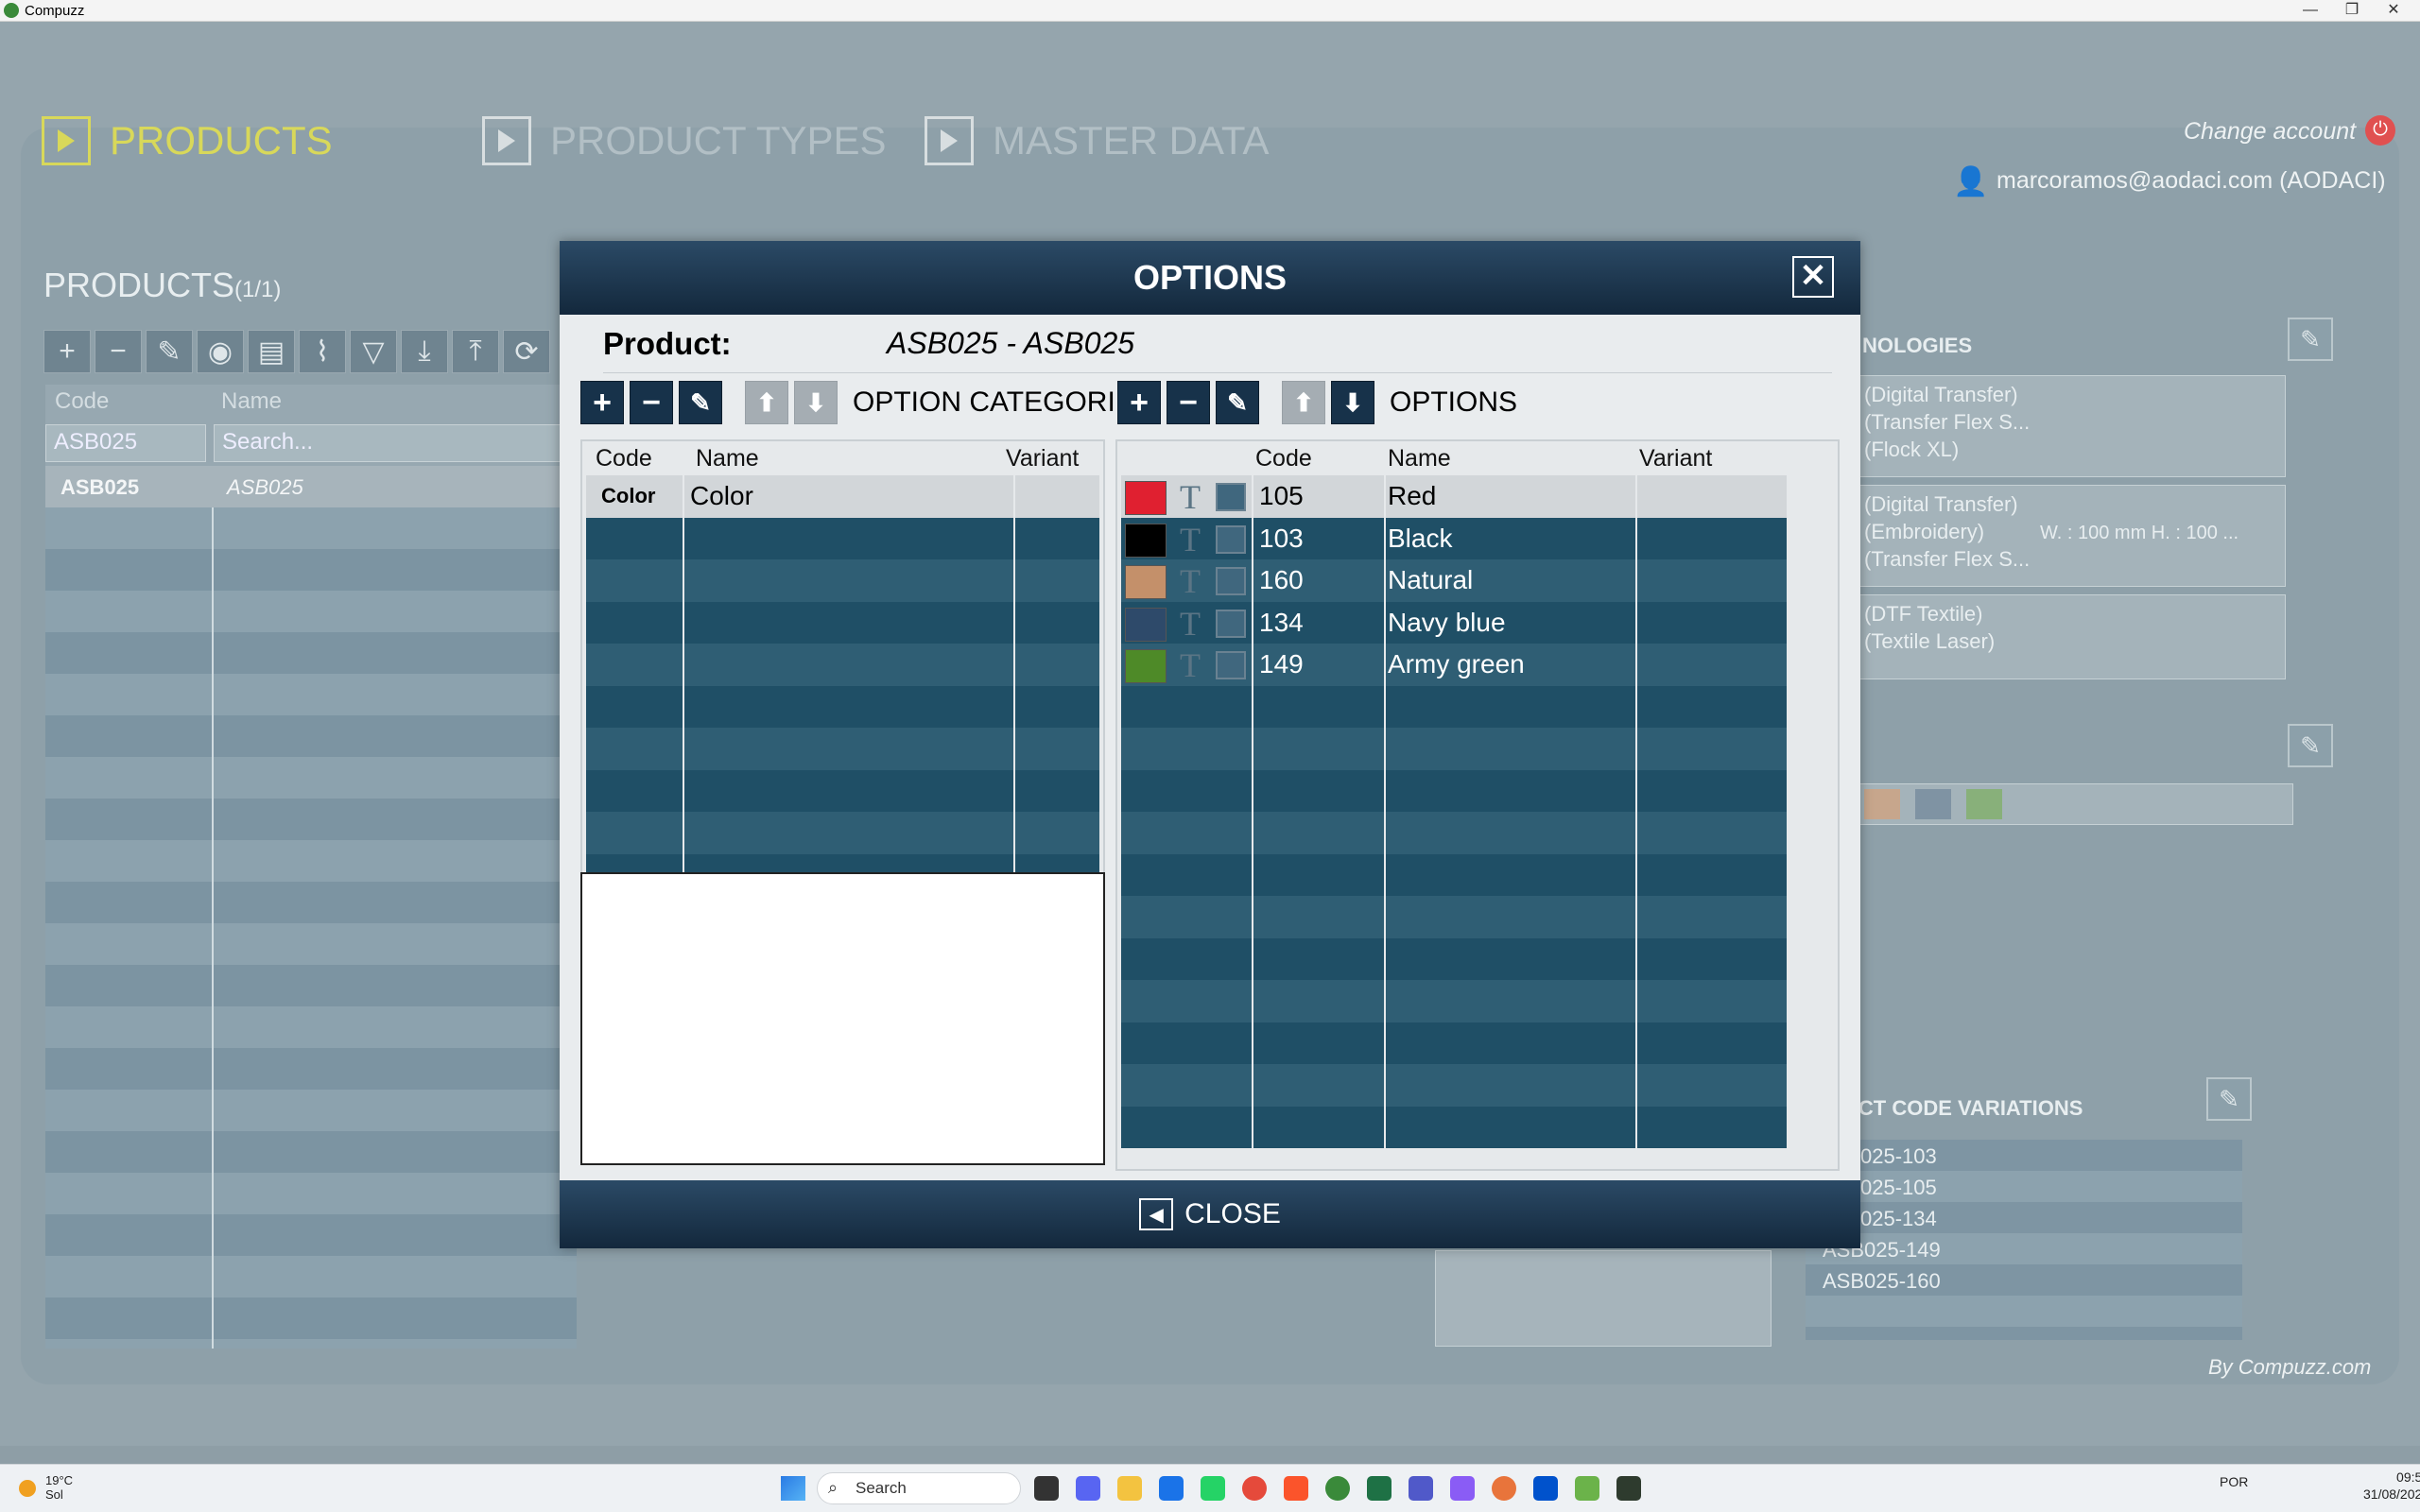  What do you see at coordinates (1941, 394) in the screenshot?
I see `tech-row: (Digital Transfer)` at bounding box center [1941, 394].